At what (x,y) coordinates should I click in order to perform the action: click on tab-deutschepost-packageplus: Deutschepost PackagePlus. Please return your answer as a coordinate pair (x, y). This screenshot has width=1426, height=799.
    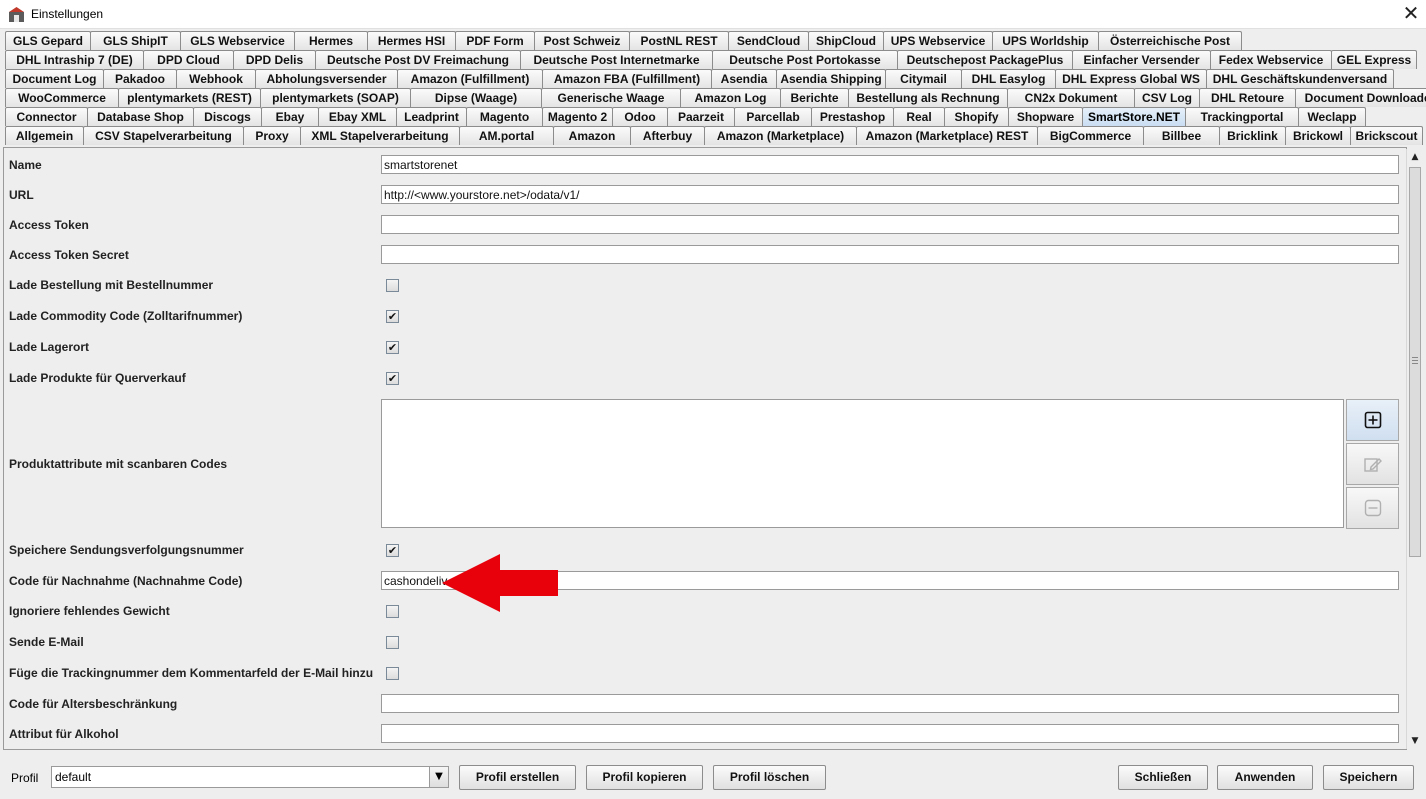
    Looking at the image, I should click on (985, 59).